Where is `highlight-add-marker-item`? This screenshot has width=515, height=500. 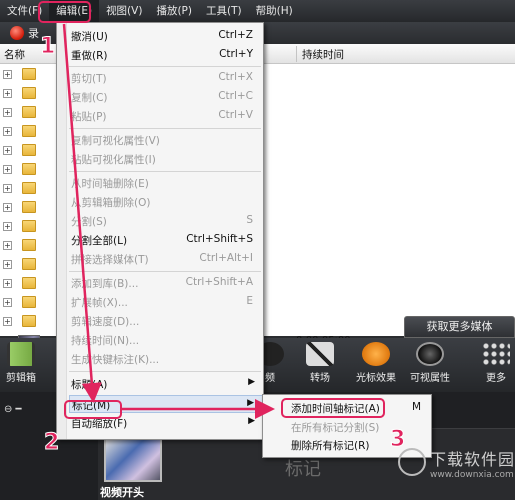
highlight-add-marker-item is located at coordinates (333, 408).